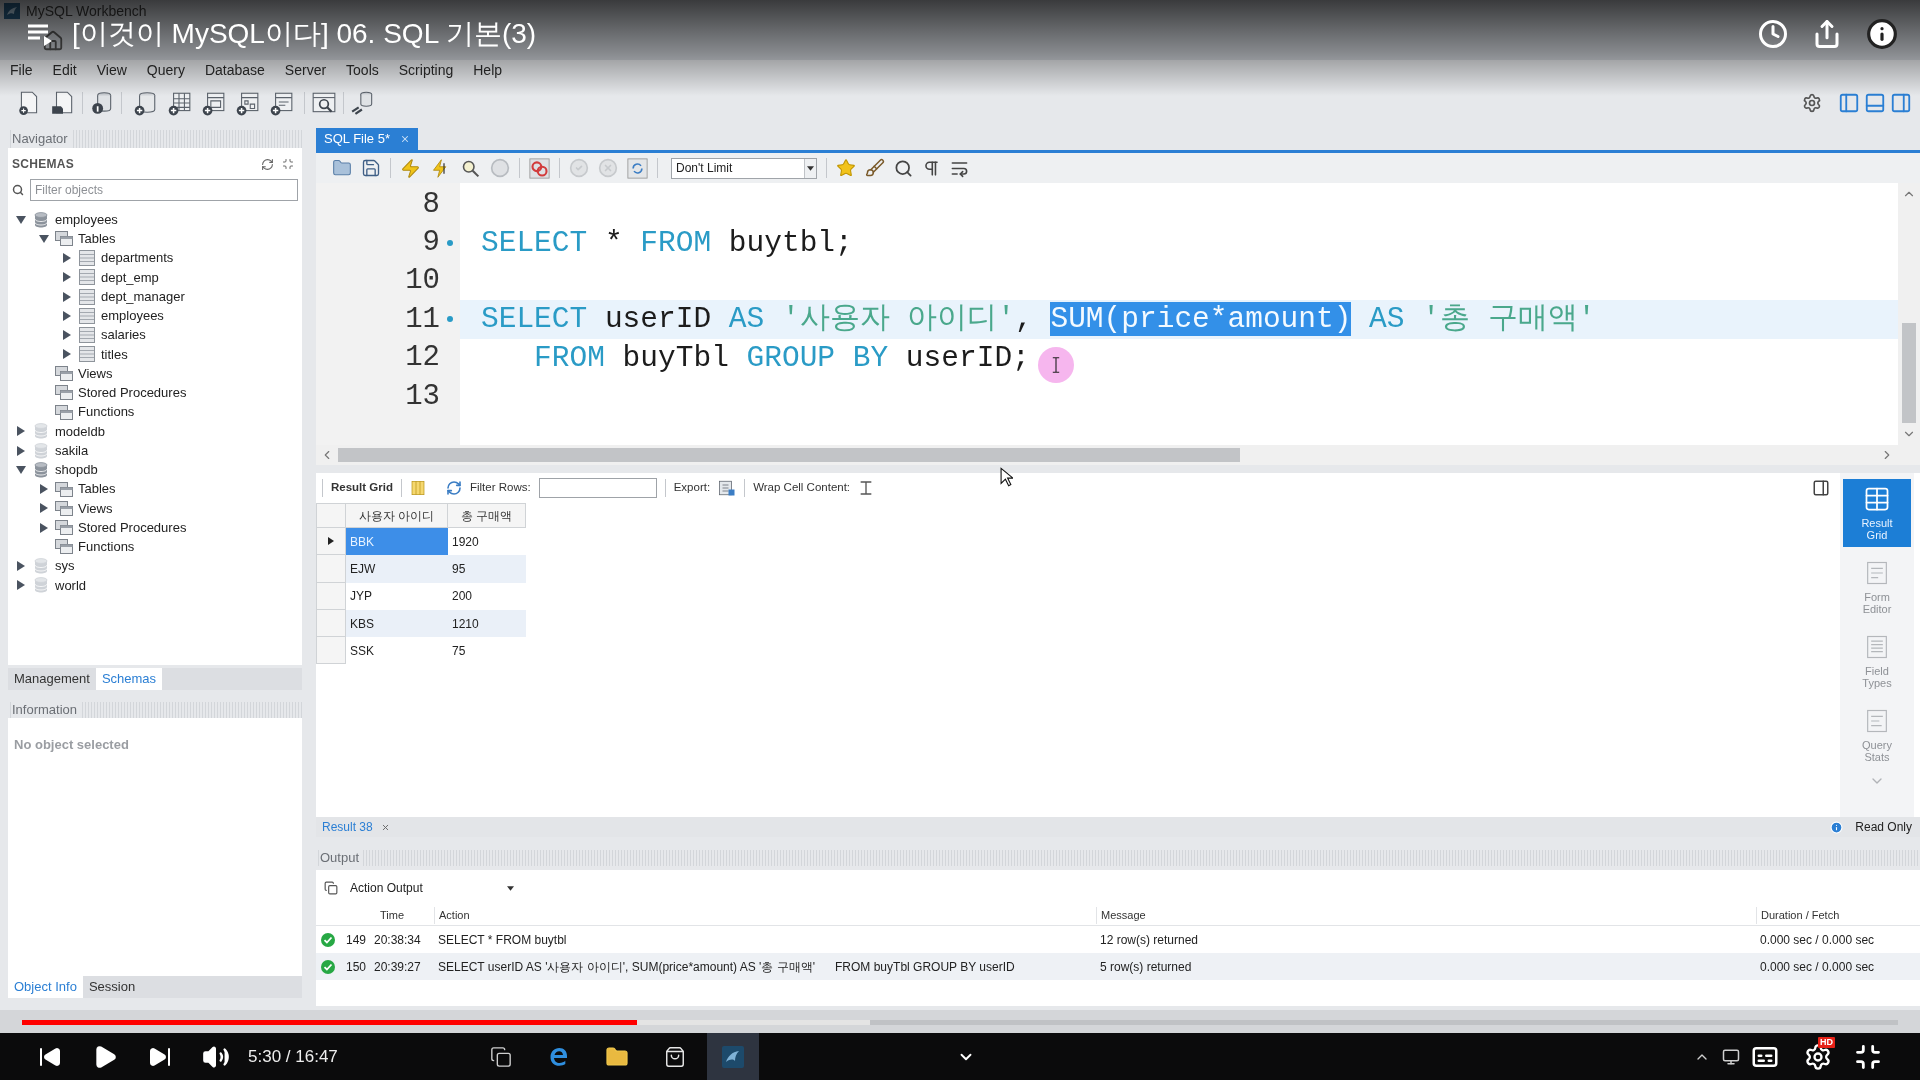 This screenshot has width=1920, height=1080. What do you see at coordinates (288, 164) in the screenshot?
I see `collapse-icon` at bounding box center [288, 164].